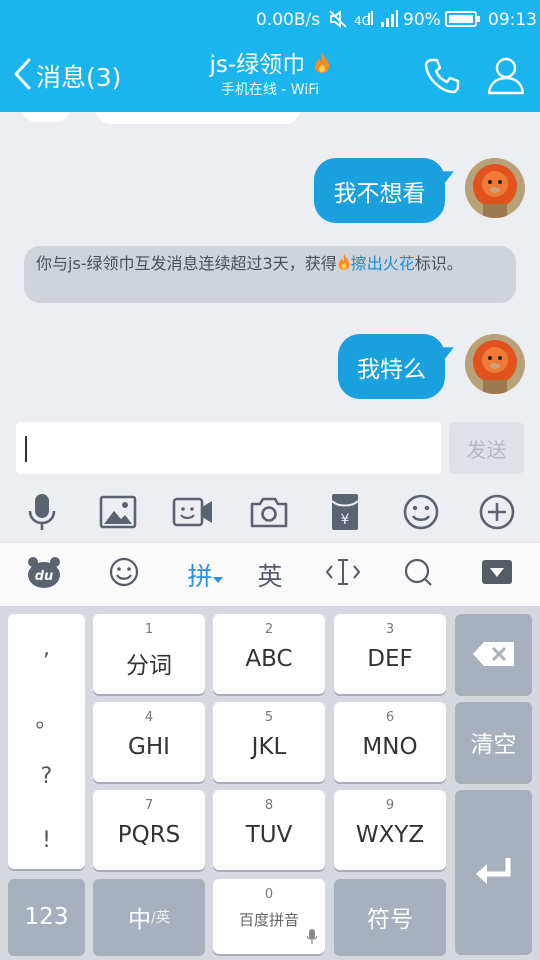 The image size is (540, 960). What do you see at coordinates (228, 448) in the screenshot?
I see `message-input` at bounding box center [228, 448].